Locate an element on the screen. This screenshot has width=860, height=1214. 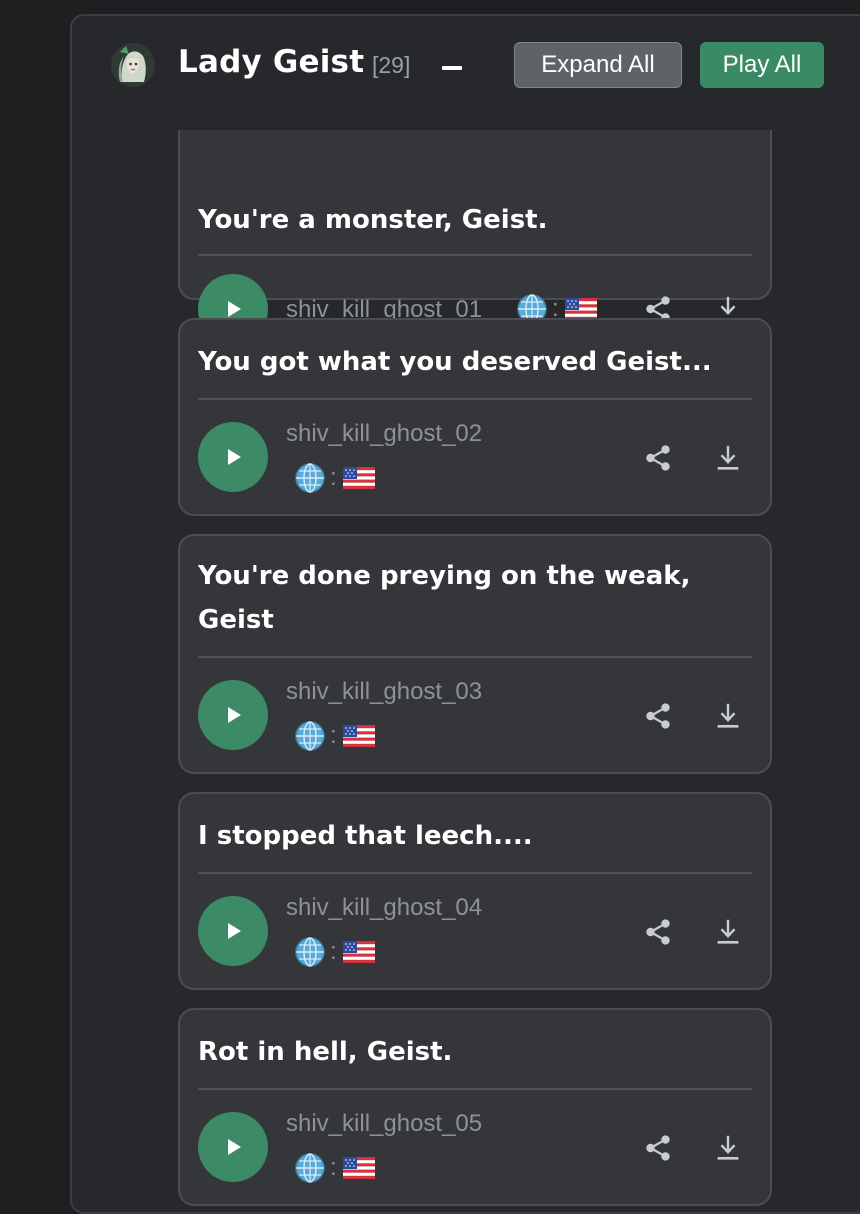
hero-header: Lady Geist [29] Expand All Play All is located at coordinates (466, 73).